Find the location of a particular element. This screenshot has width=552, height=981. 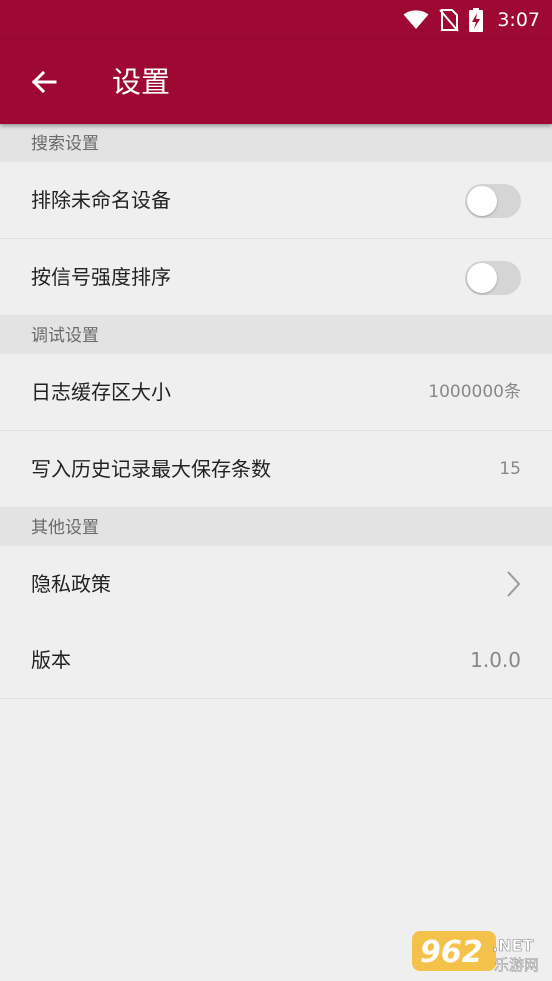

status-time: 3:07 is located at coordinates (518, 20).